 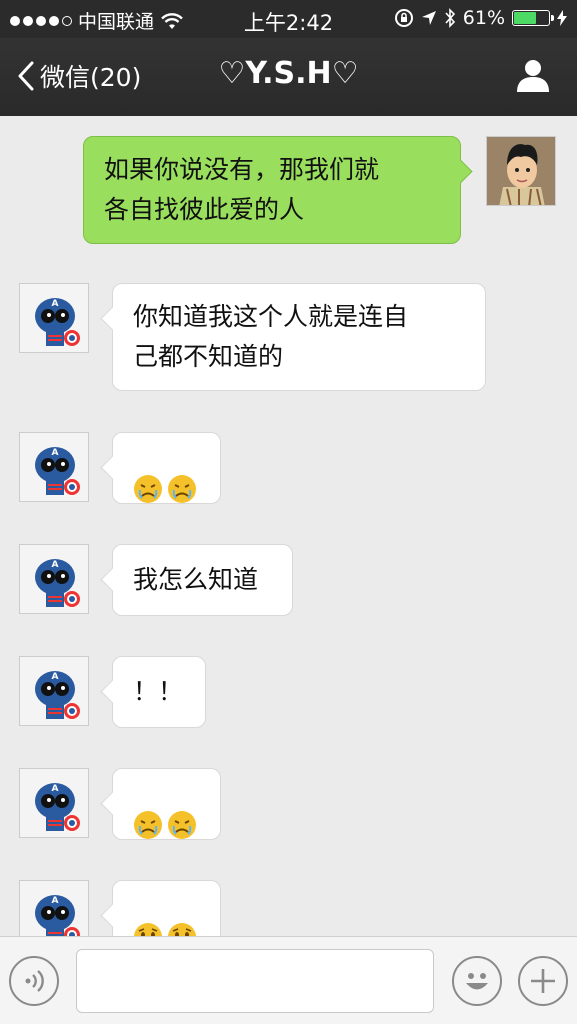 I want to click on message-bubble-incoming: 你知道我这个人就是连自 己都不知道的, so click(x=299, y=337).